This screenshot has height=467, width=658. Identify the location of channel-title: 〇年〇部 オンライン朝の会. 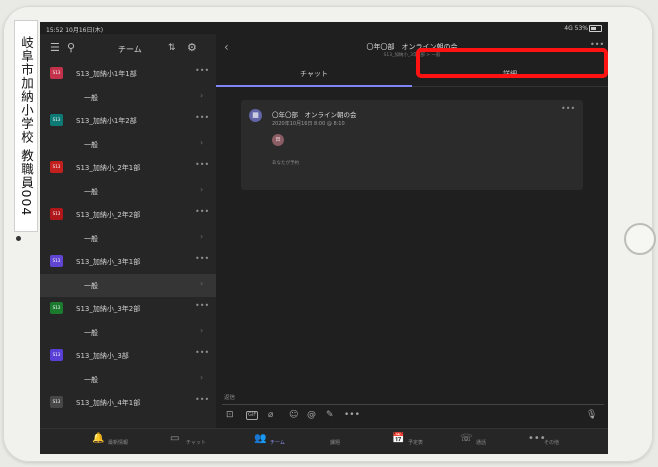
(412, 47).